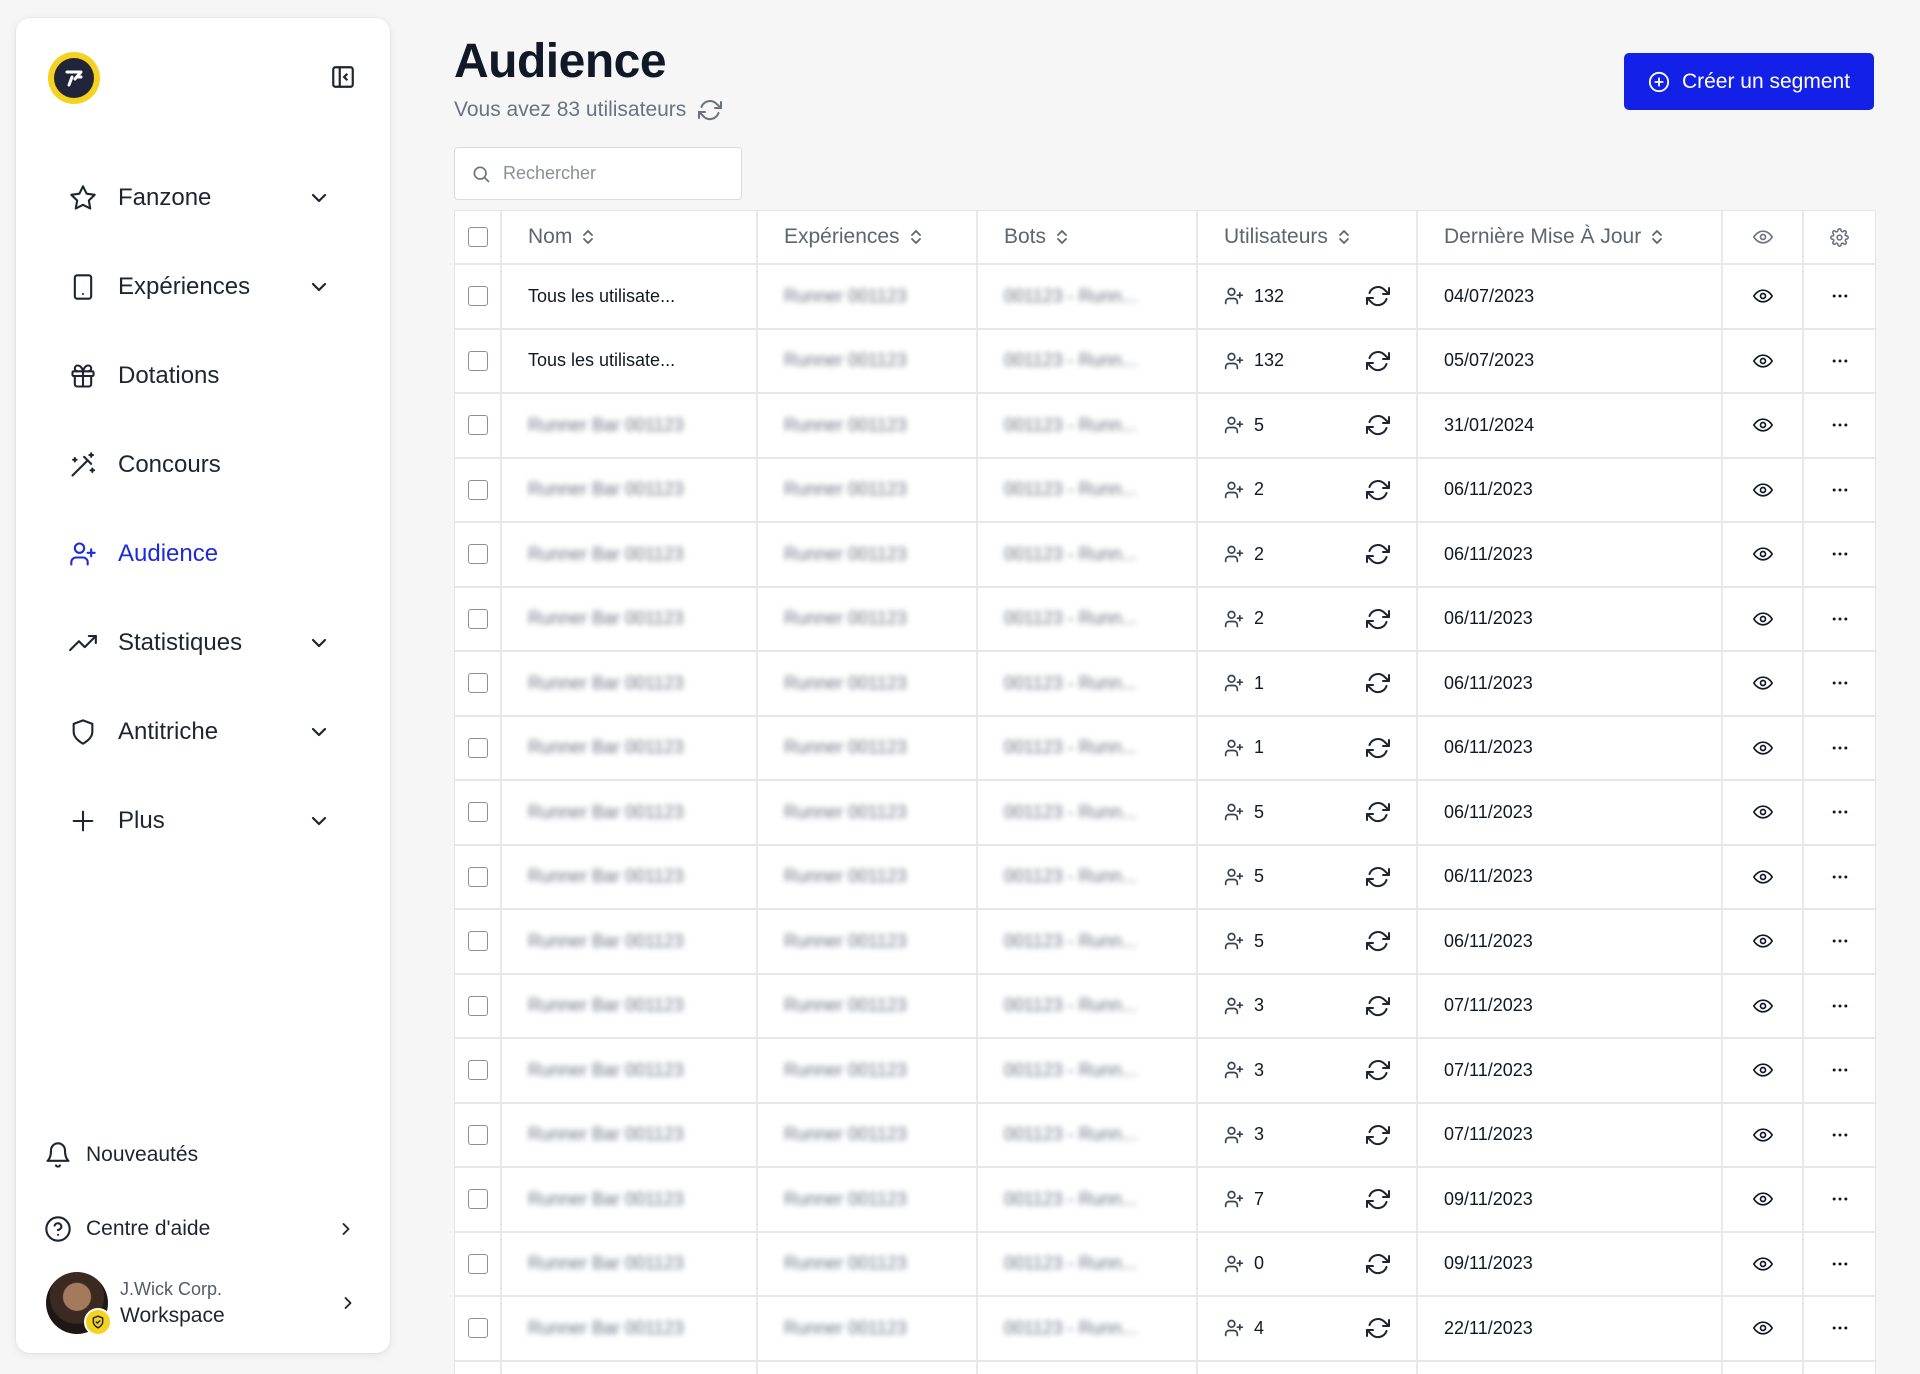  What do you see at coordinates (209, 1155) in the screenshot?
I see `news-link: Nouveautés` at bounding box center [209, 1155].